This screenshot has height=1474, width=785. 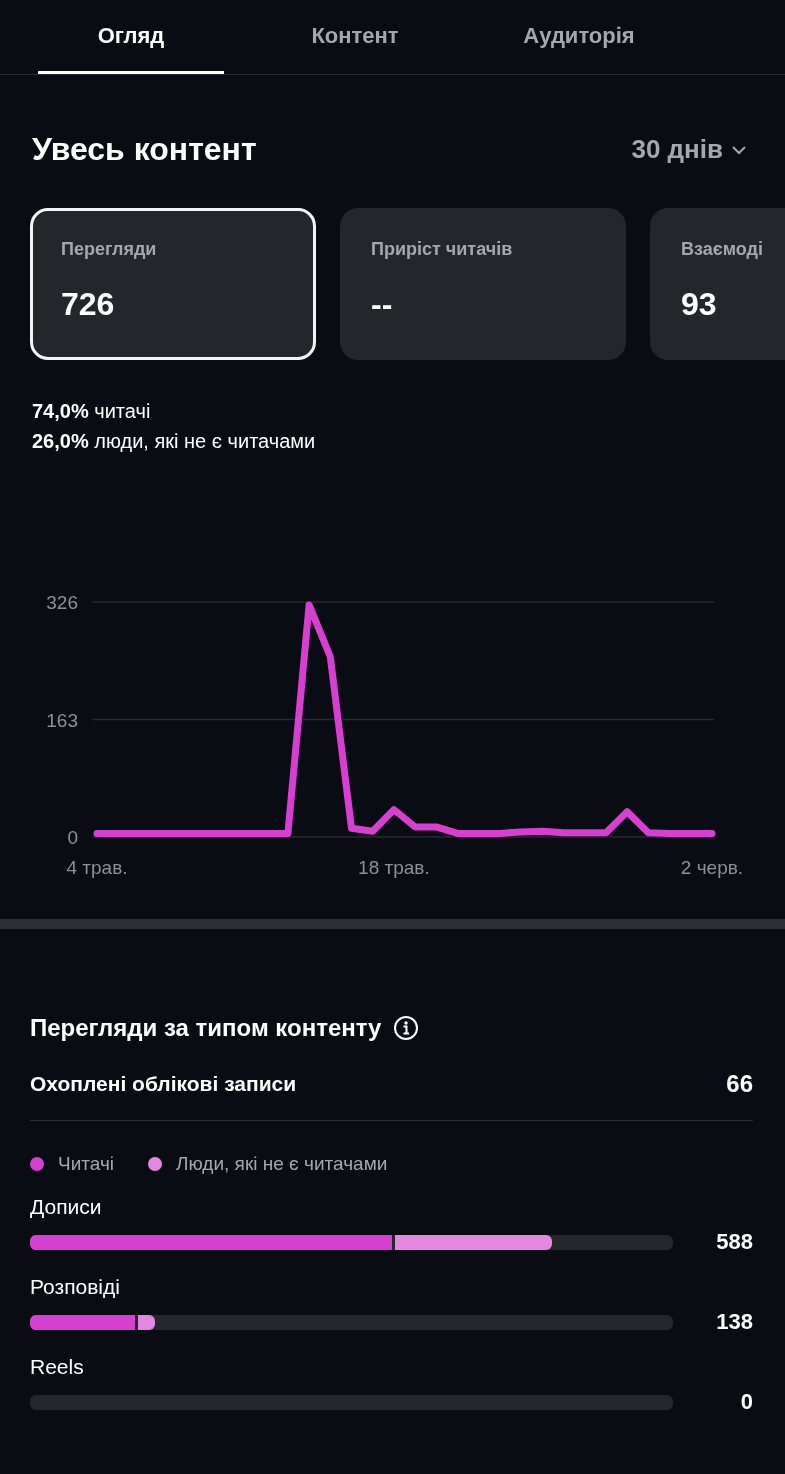 I want to click on bar-value: 0, so click(x=746, y=1402).